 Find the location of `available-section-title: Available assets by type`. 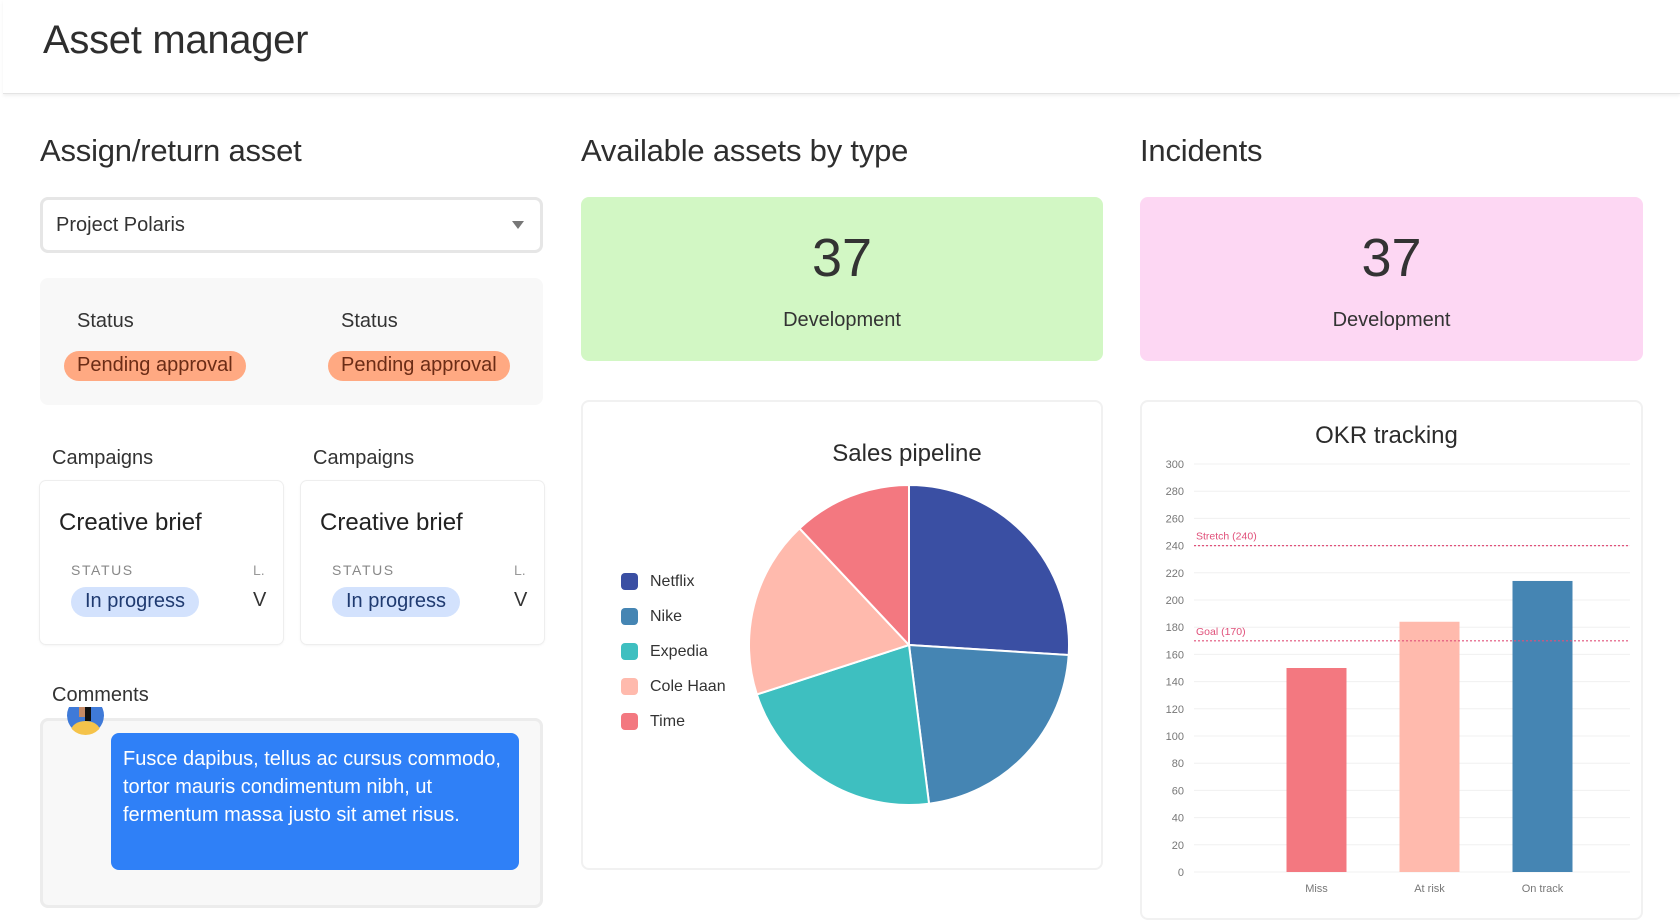

available-section-title: Available assets by type is located at coordinates (745, 150).